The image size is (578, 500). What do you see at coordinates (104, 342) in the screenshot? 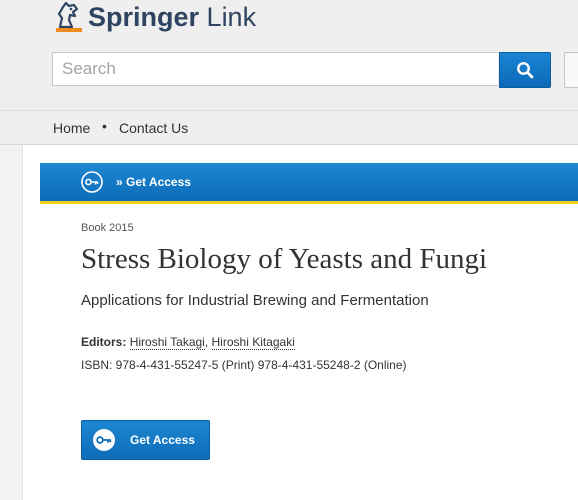
I see `editors-label: Editors:` at bounding box center [104, 342].